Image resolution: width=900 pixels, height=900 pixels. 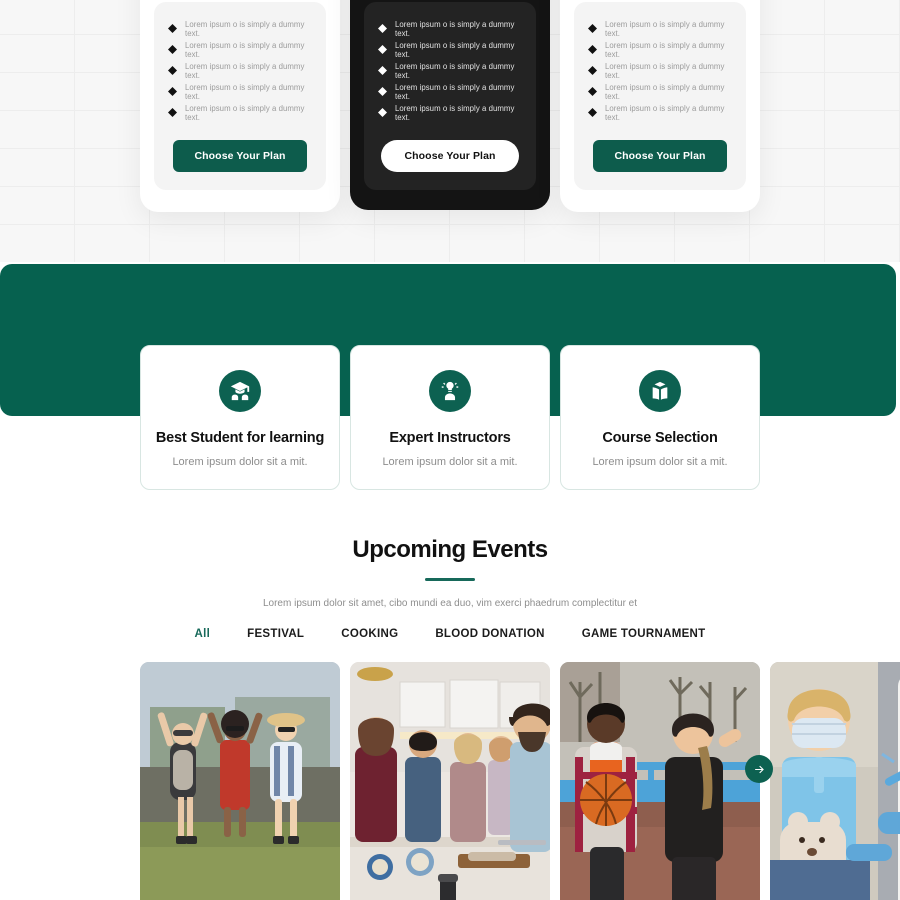 What do you see at coordinates (203, 634) in the screenshot?
I see `tab-all: All` at bounding box center [203, 634].